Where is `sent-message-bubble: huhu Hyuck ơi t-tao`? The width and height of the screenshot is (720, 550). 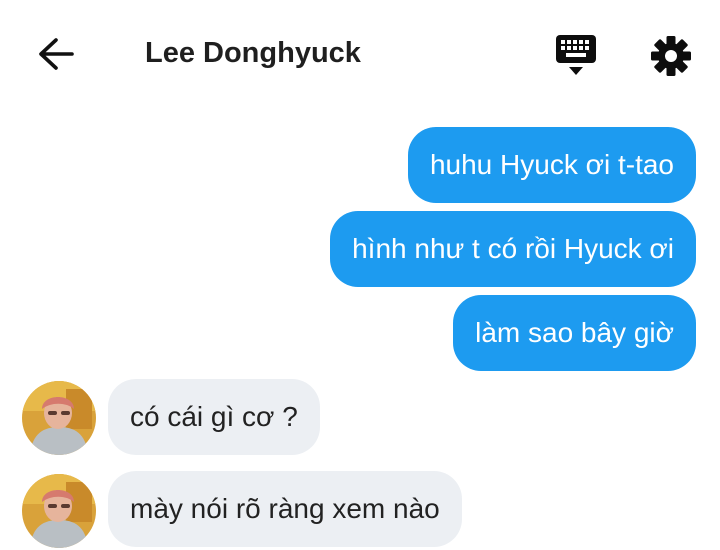
sent-message-bubble: huhu Hyuck ơi t-tao is located at coordinates (551, 165).